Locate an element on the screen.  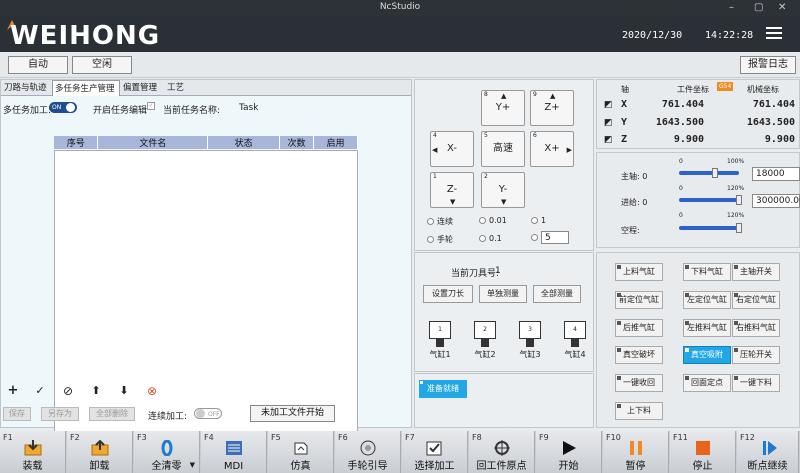
save-as-button: 另存为 is located at coordinates (60, 414).